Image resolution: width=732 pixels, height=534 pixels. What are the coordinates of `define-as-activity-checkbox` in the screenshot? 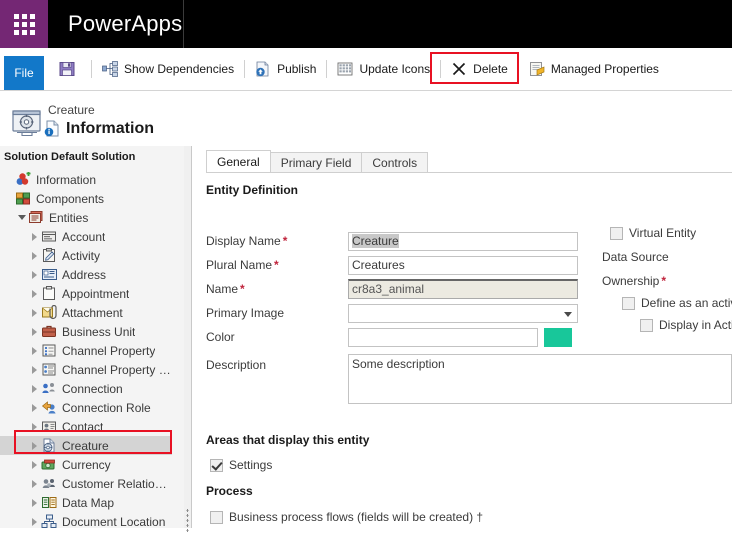 It's located at (628, 303).